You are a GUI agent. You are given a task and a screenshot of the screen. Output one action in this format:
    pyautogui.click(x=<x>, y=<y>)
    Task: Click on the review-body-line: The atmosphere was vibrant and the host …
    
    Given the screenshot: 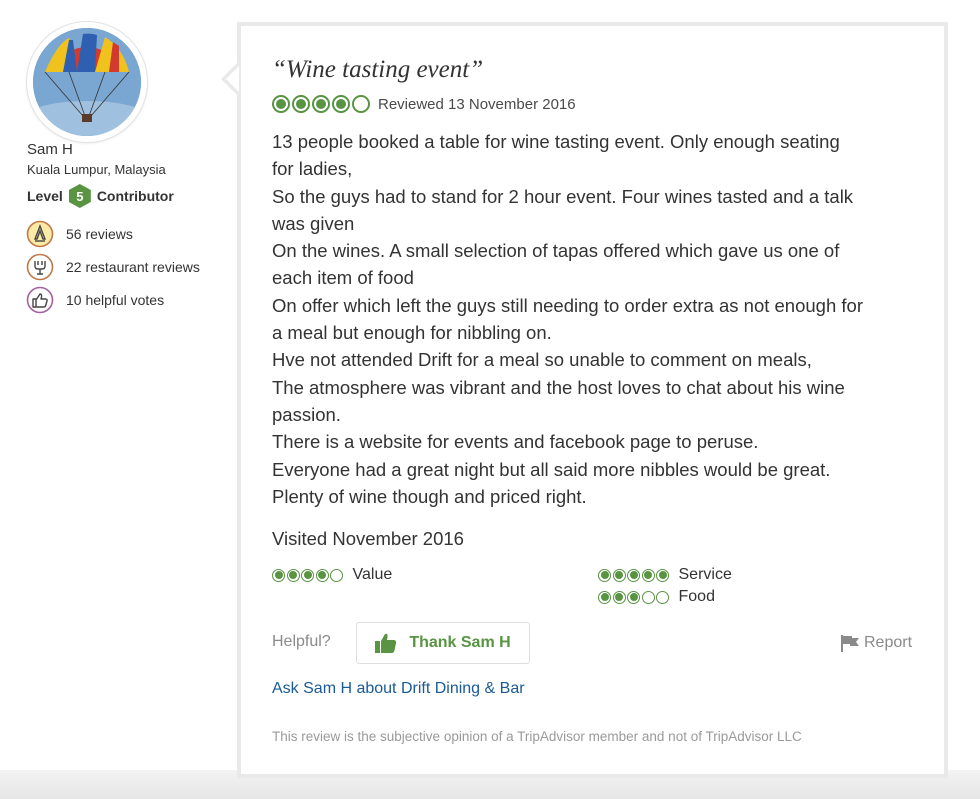 What is the action you would take?
    pyautogui.click(x=558, y=387)
    